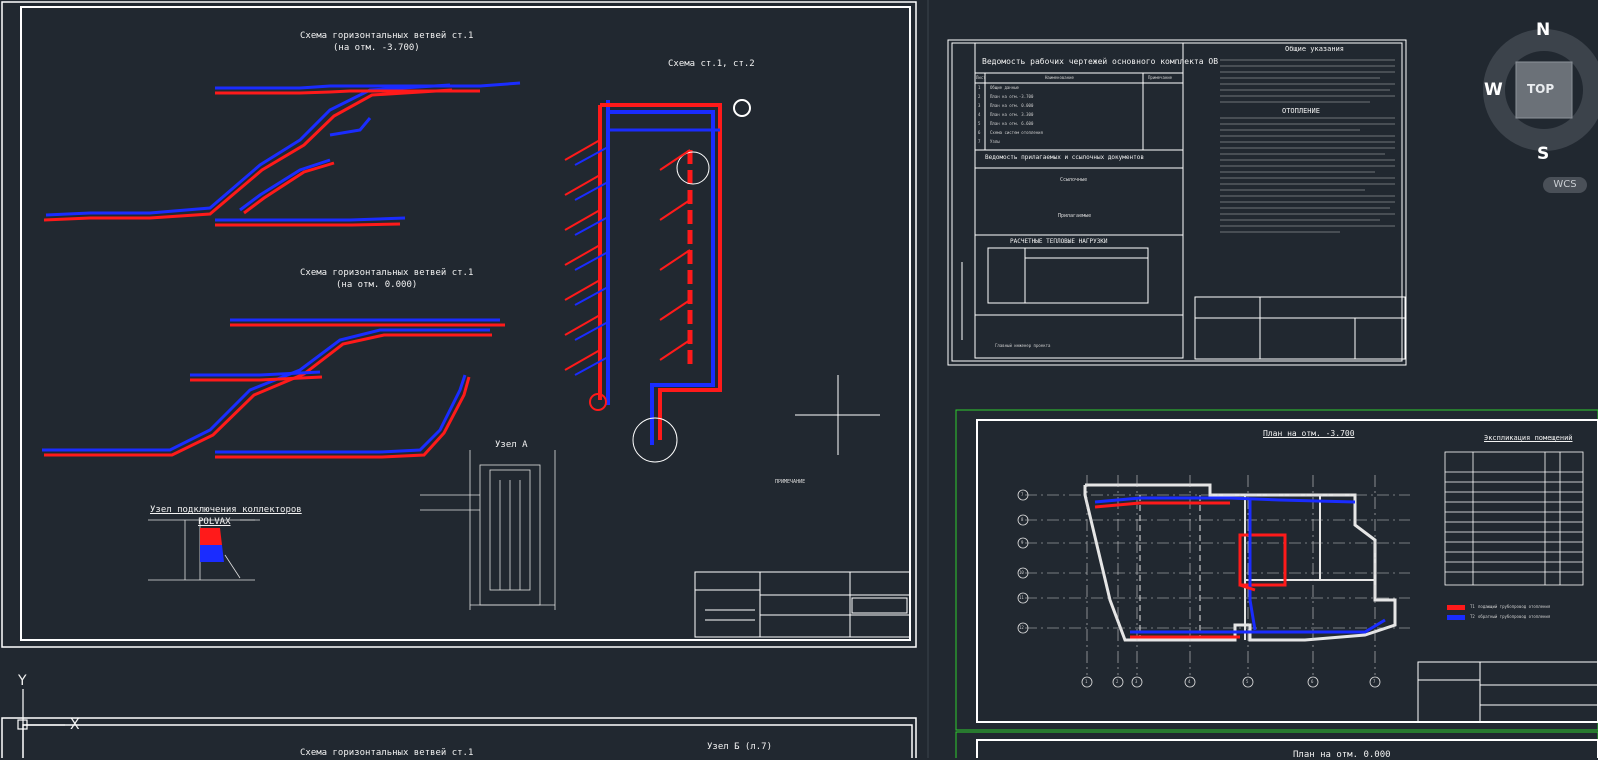 The width and height of the screenshot is (1598, 760). What do you see at coordinates (511, 445) in the screenshot?
I see `title-node-a: Узел А` at bounding box center [511, 445].